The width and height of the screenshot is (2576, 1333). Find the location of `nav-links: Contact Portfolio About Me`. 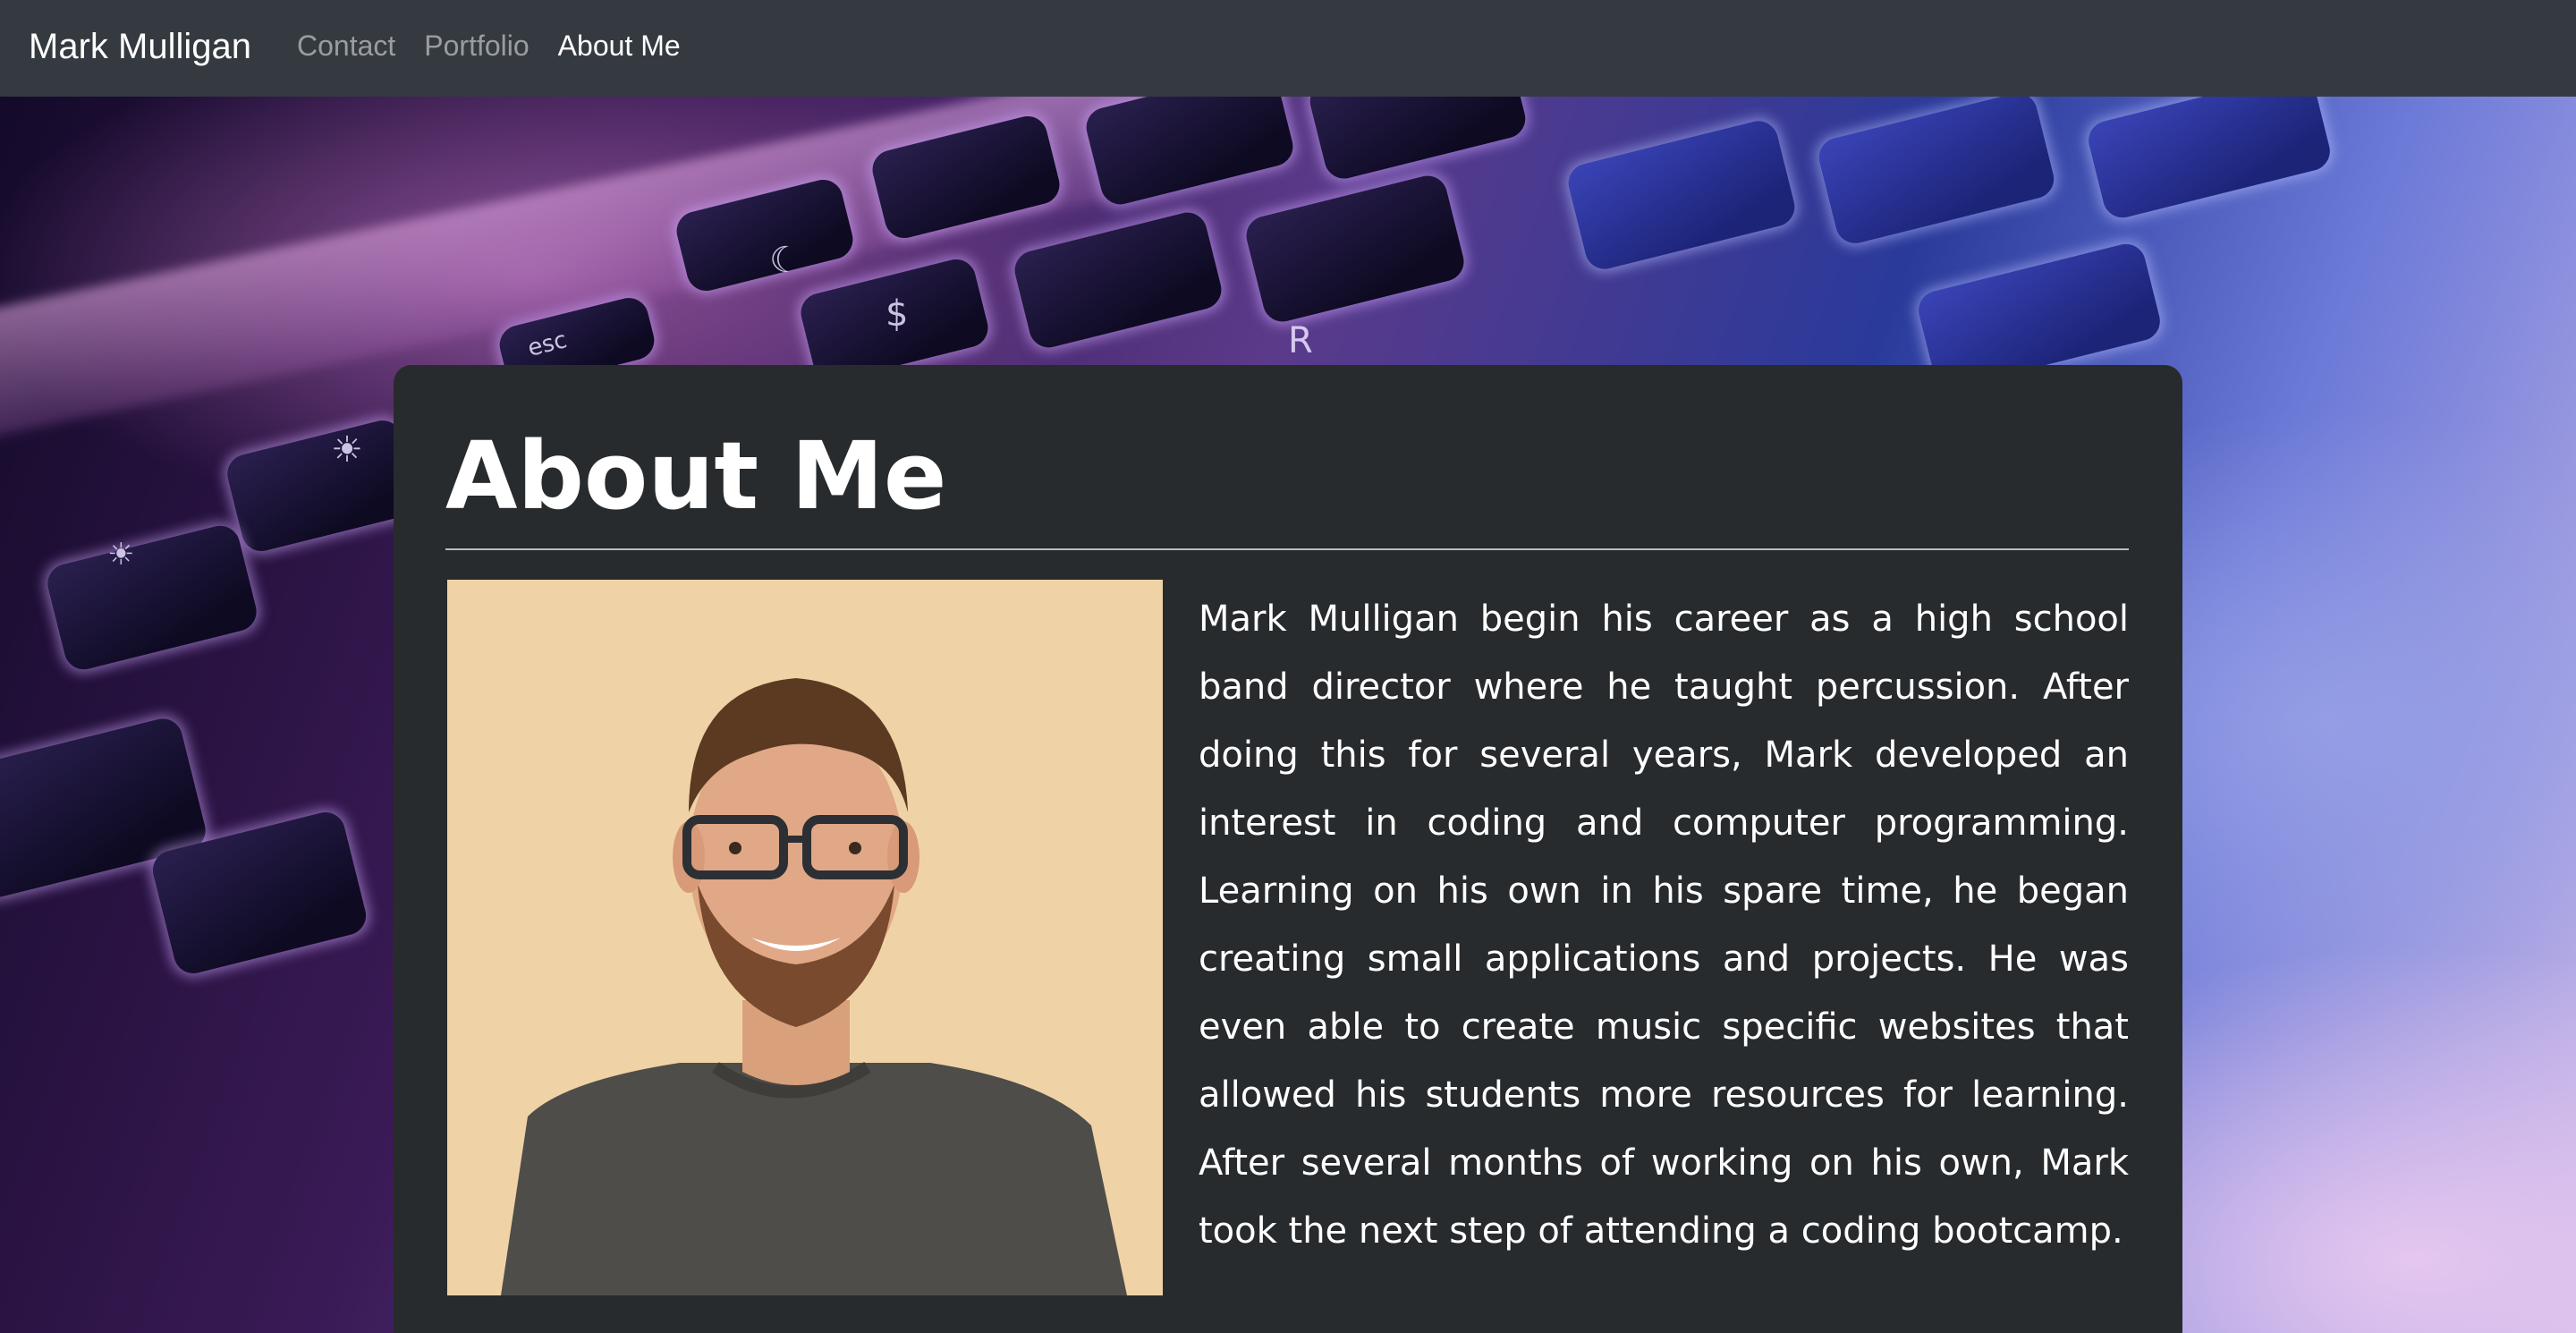

nav-links: Contact Portfolio About Me is located at coordinates (503, 45).